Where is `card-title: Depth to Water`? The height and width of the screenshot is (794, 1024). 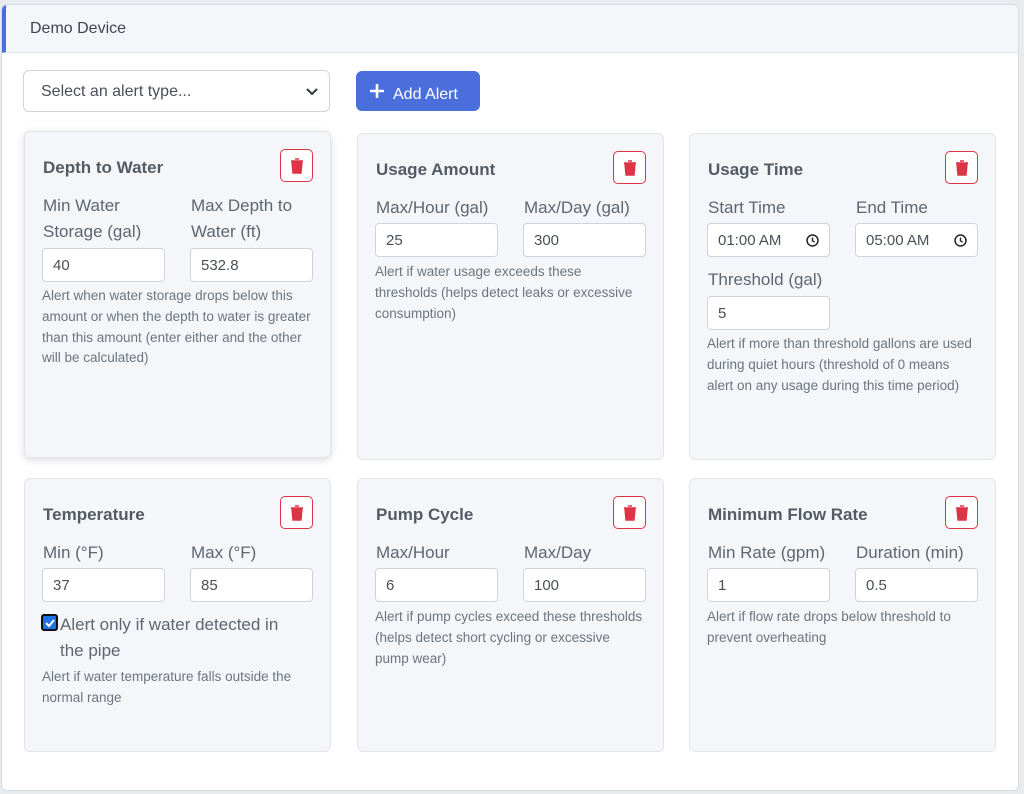 card-title: Depth to Water is located at coordinates (103, 167).